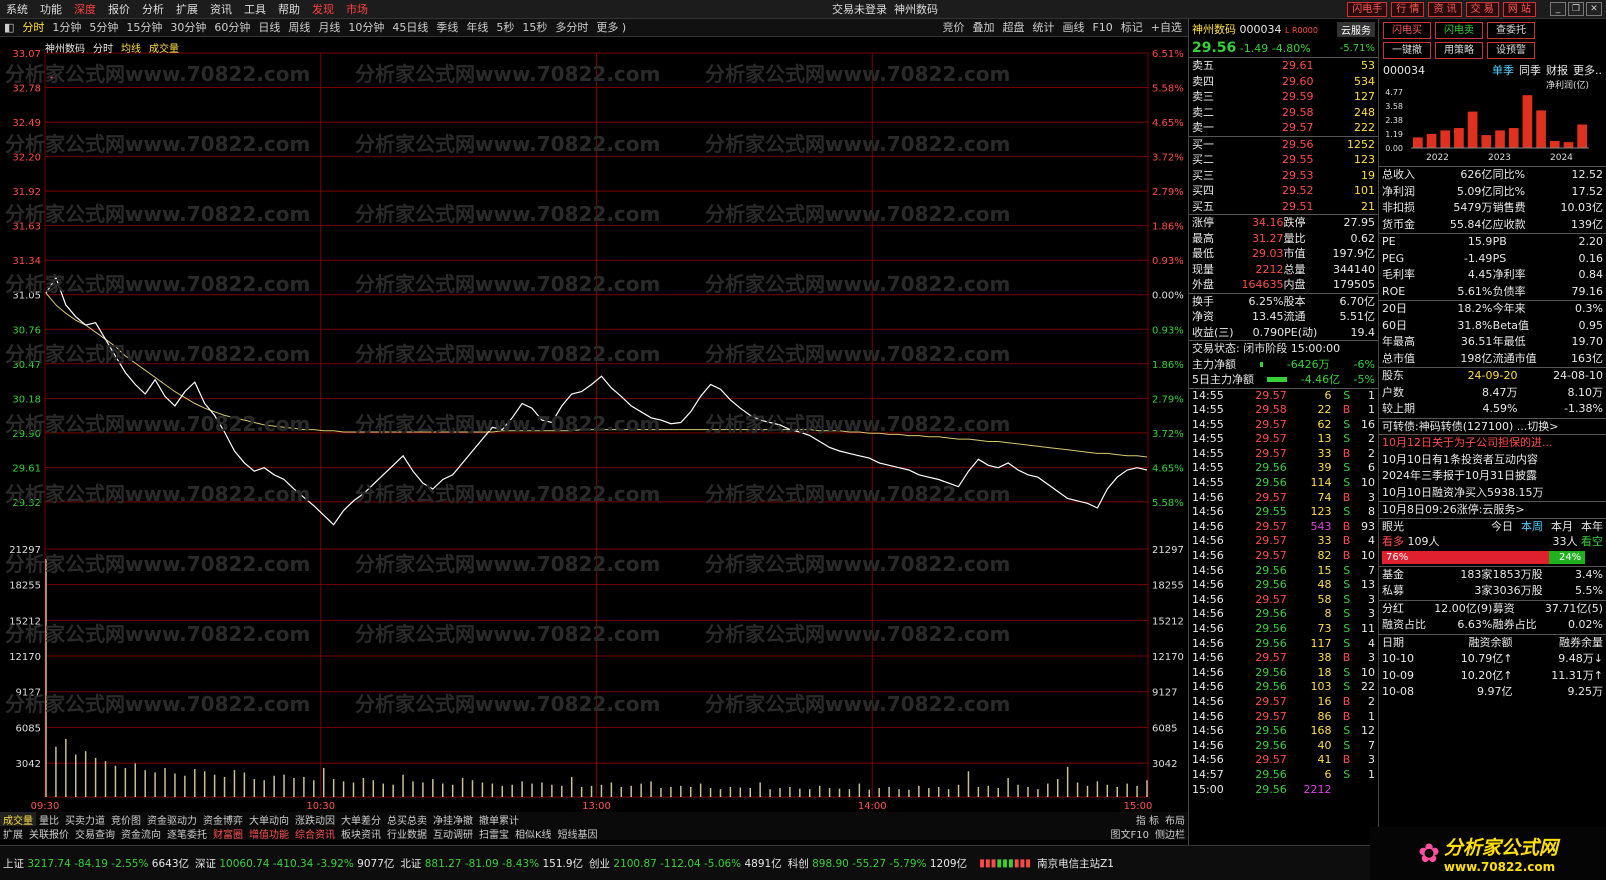 The height and width of the screenshot is (880, 1606). What do you see at coordinates (9, 28) in the screenshot?
I see `panel-toggle-icon: ◧` at bounding box center [9, 28].